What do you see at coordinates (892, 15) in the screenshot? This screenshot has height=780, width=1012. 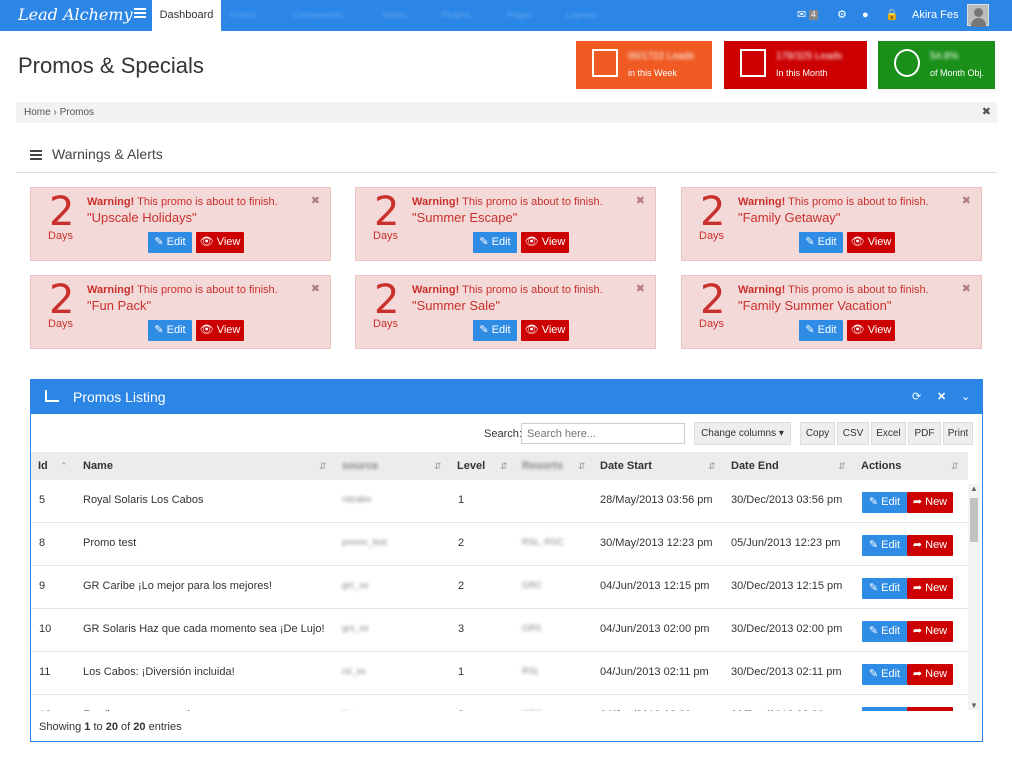 I see `lock-icon: 🔒` at bounding box center [892, 15].